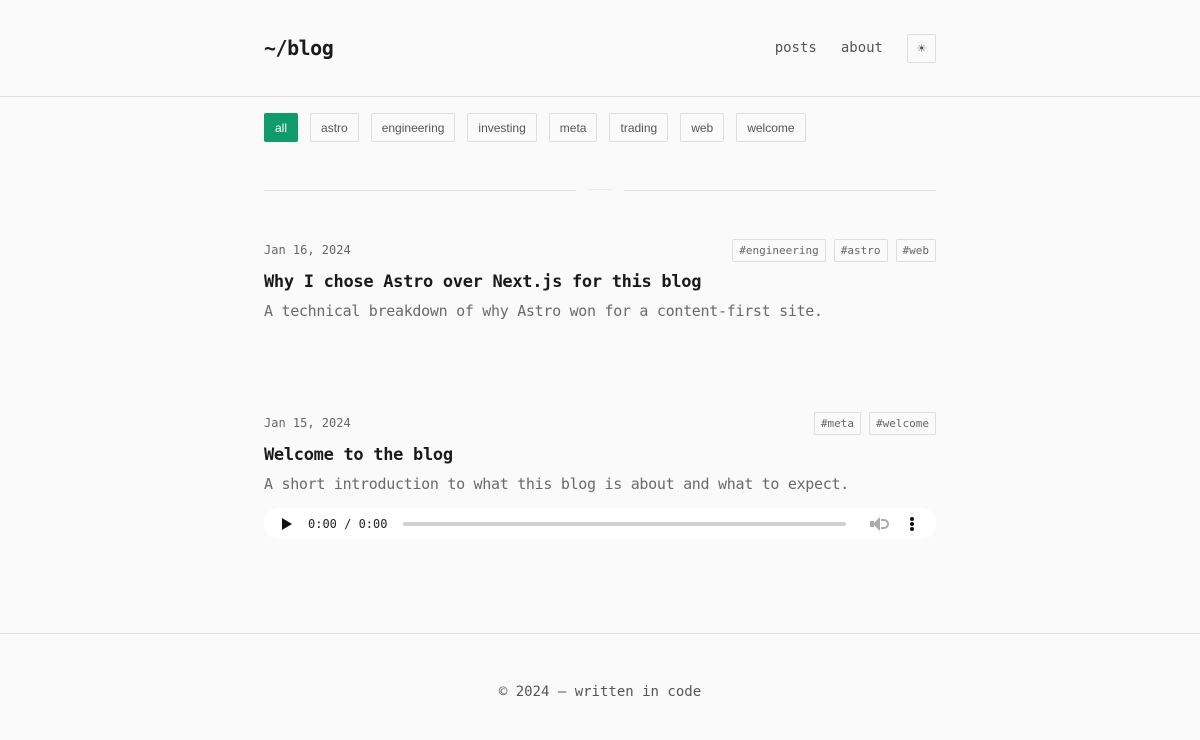  Describe the element at coordinates (779, 250) in the screenshot. I see `post-tag: #engineering` at that location.